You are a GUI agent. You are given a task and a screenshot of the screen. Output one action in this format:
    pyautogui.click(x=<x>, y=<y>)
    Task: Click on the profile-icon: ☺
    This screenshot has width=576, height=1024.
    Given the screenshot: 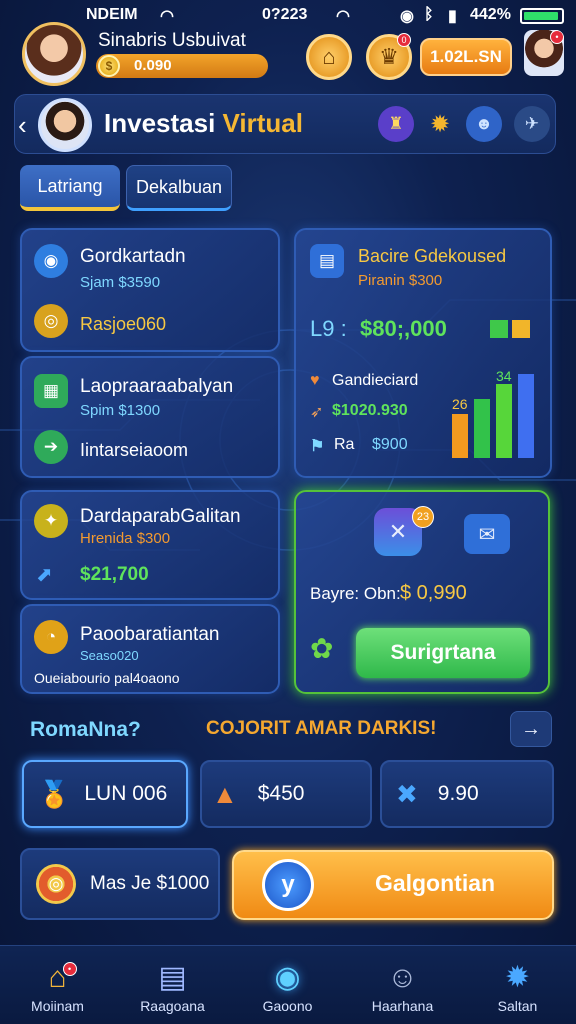 What is the action you would take?
    pyautogui.click(x=402, y=977)
    